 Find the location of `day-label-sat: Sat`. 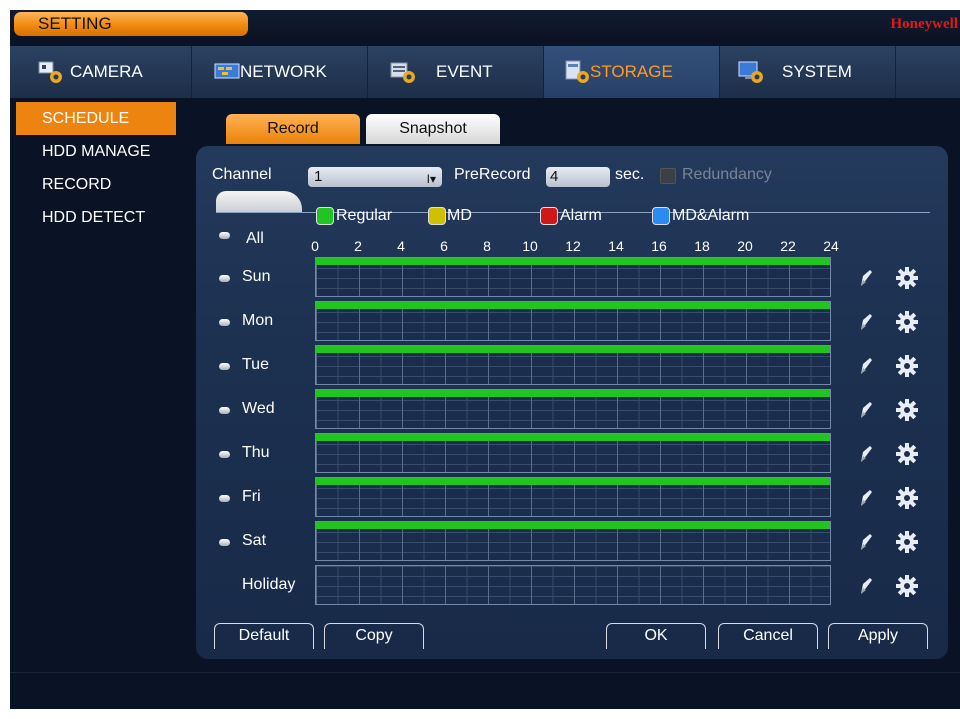

day-label-sat: Sat is located at coordinates (254, 540).